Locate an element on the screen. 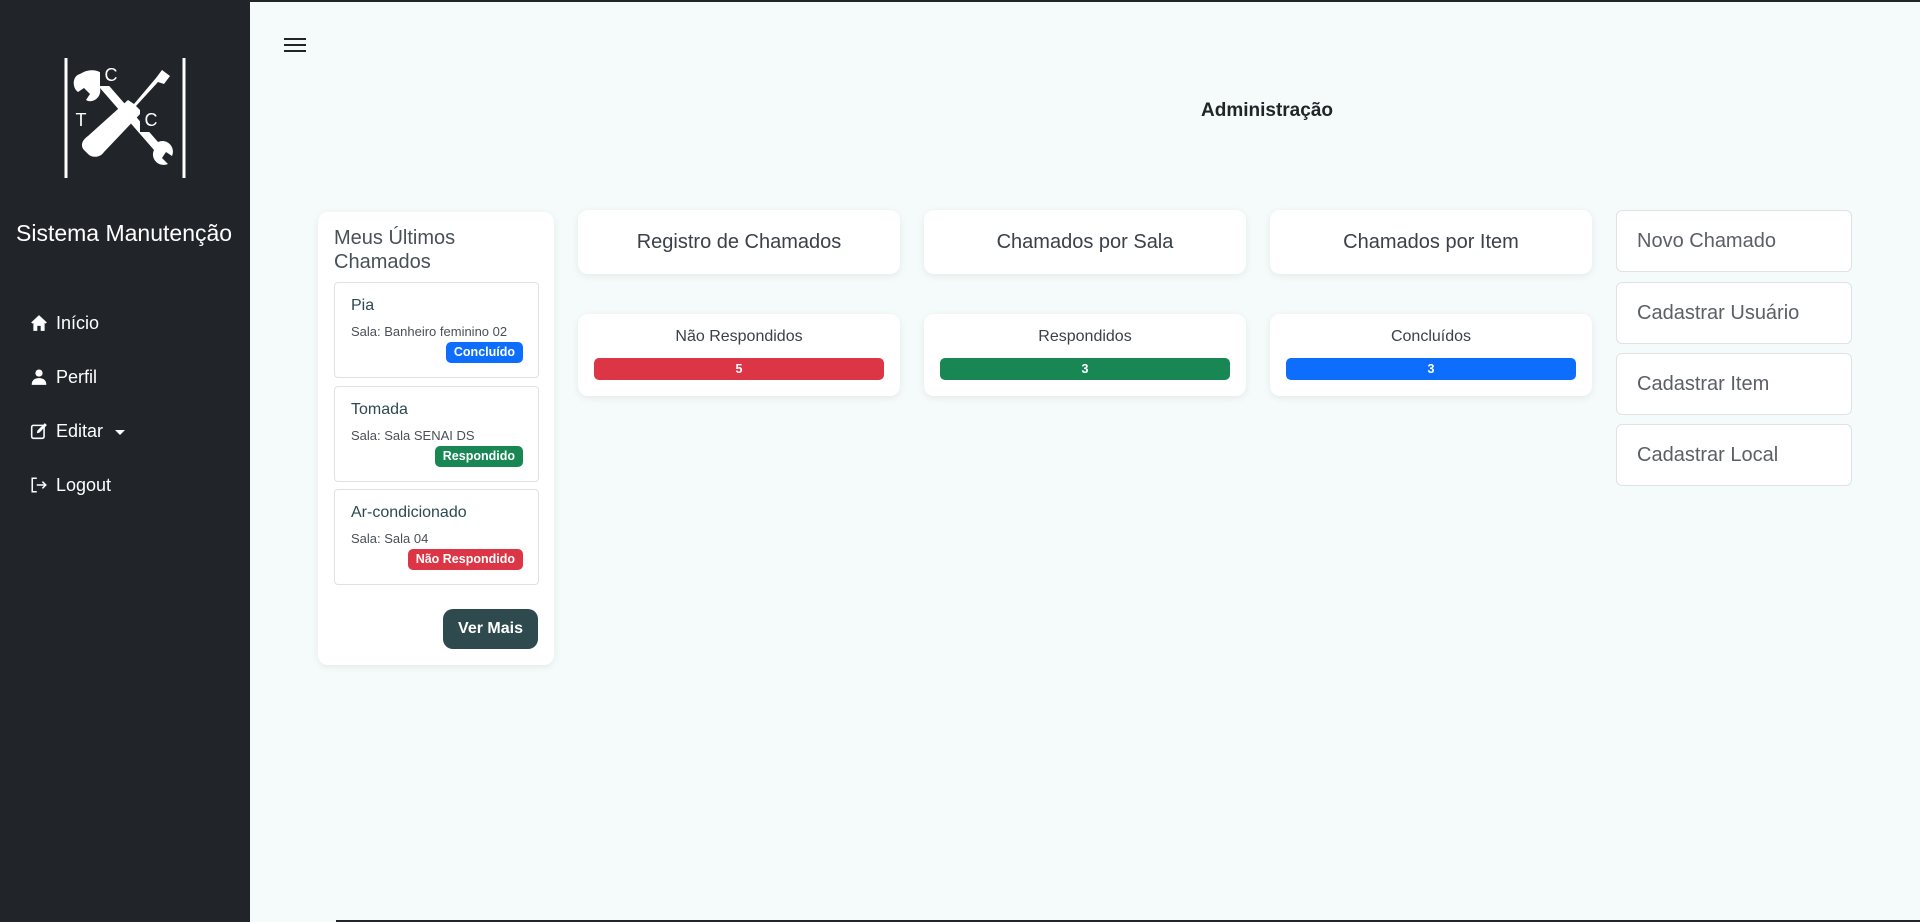 Image resolution: width=1920 pixels, height=922 pixels. sidebar-item-perfil: Perfil is located at coordinates (135, 377).